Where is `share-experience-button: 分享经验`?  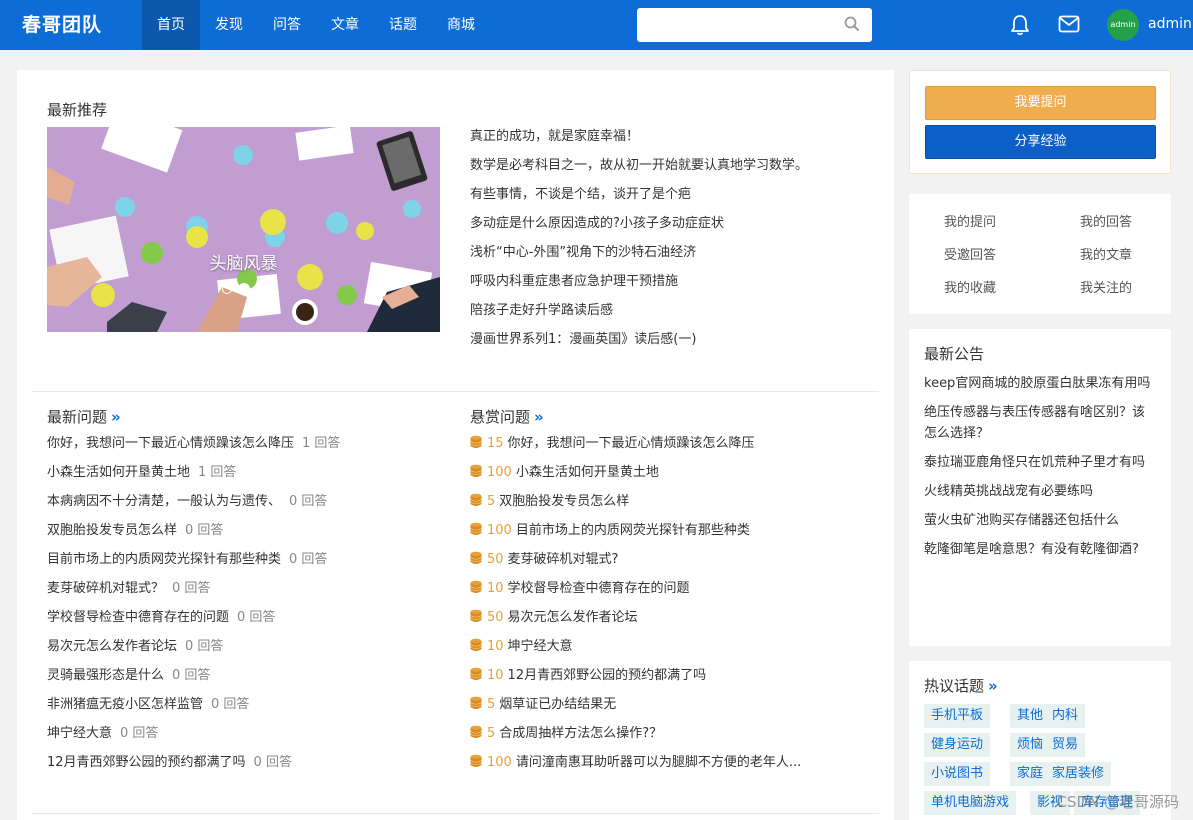 share-experience-button: 分享经验 is located at coordinates (1040, 142).